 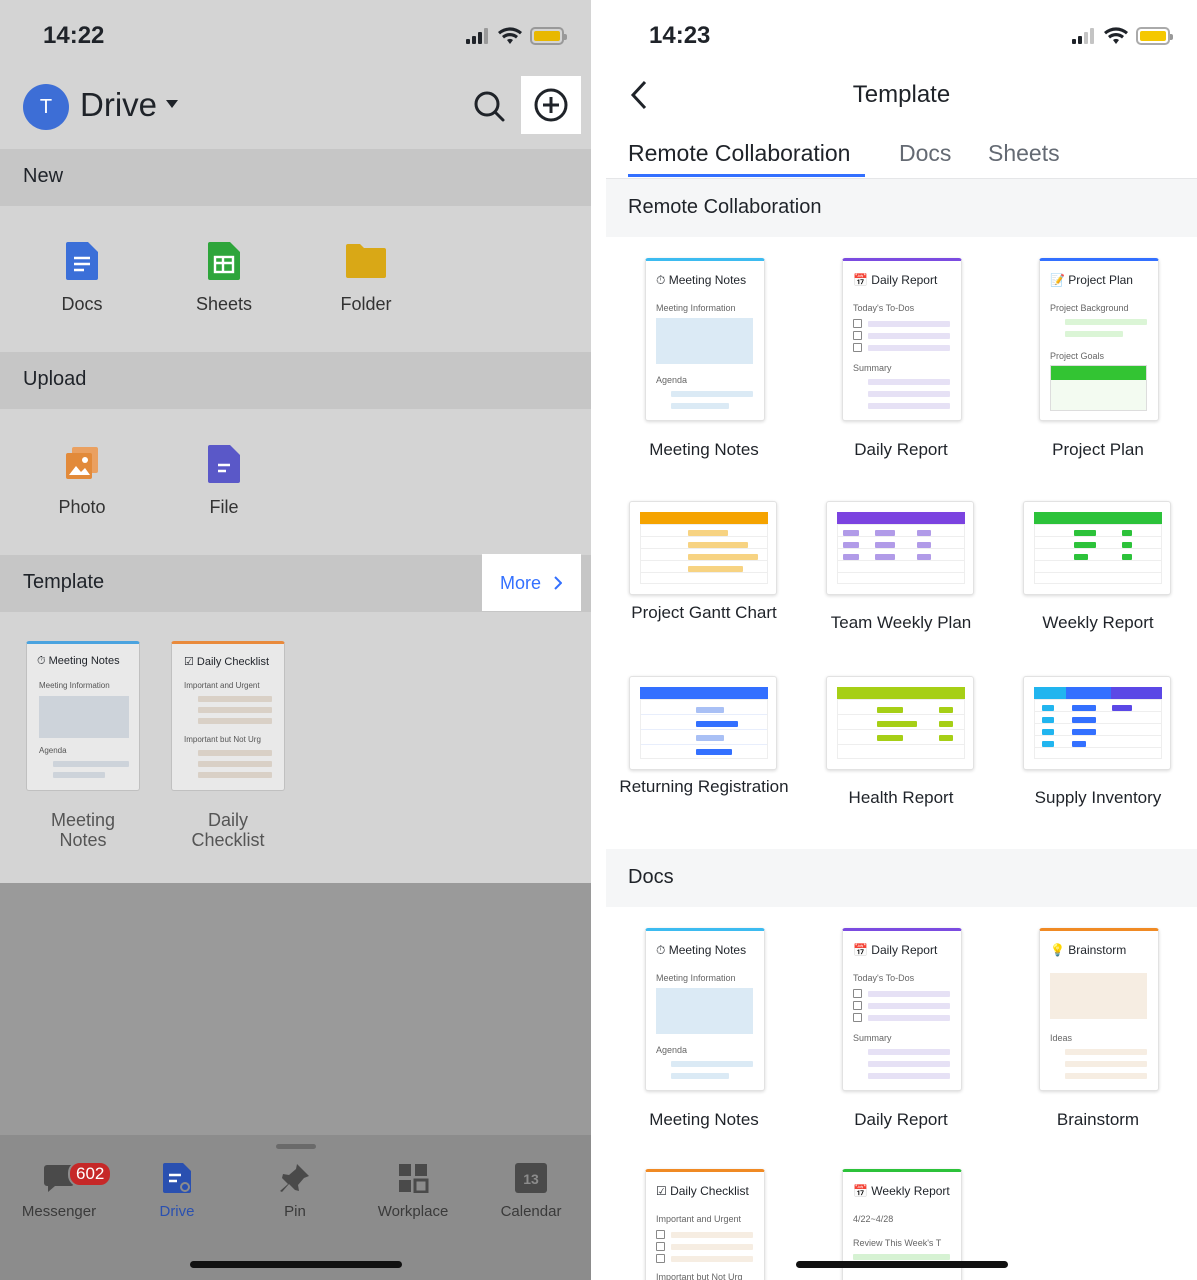 I want to click on template-card-title: 📅 Daily Report, so click(x=895, y=950).